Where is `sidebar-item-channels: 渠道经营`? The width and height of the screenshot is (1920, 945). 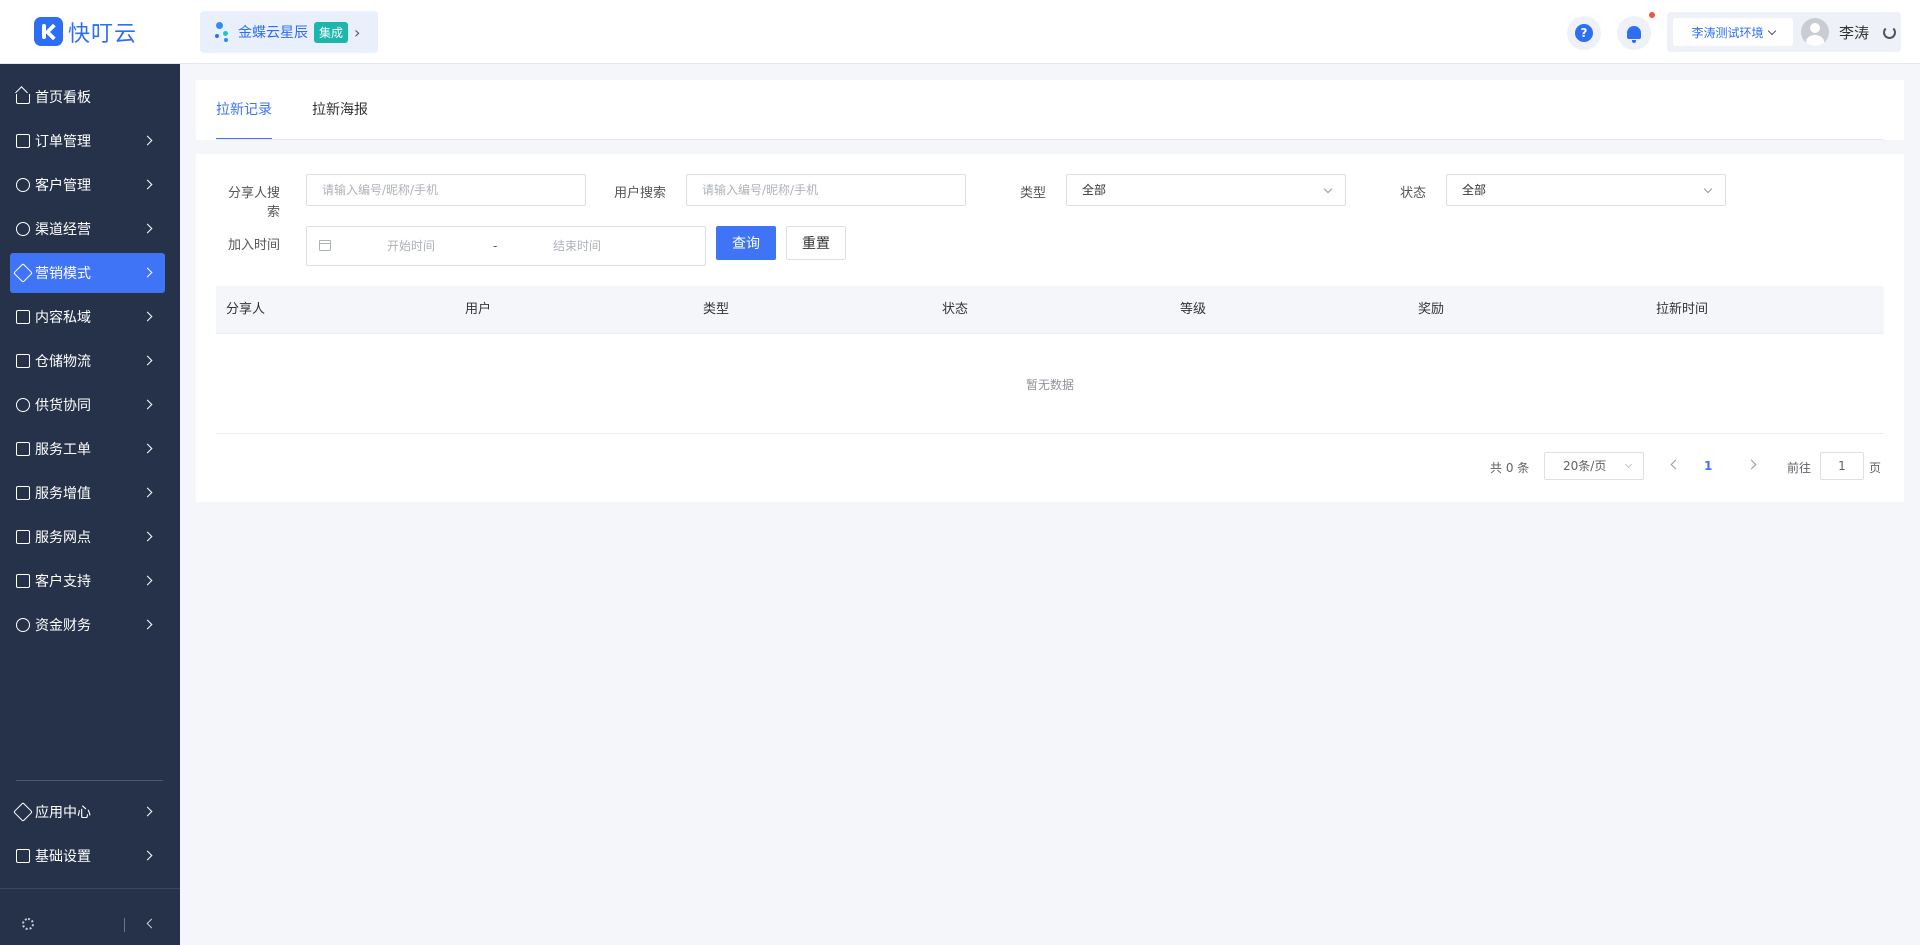 sidebar-item-channels: 渠道经营 is located at coordinates (87, 229).